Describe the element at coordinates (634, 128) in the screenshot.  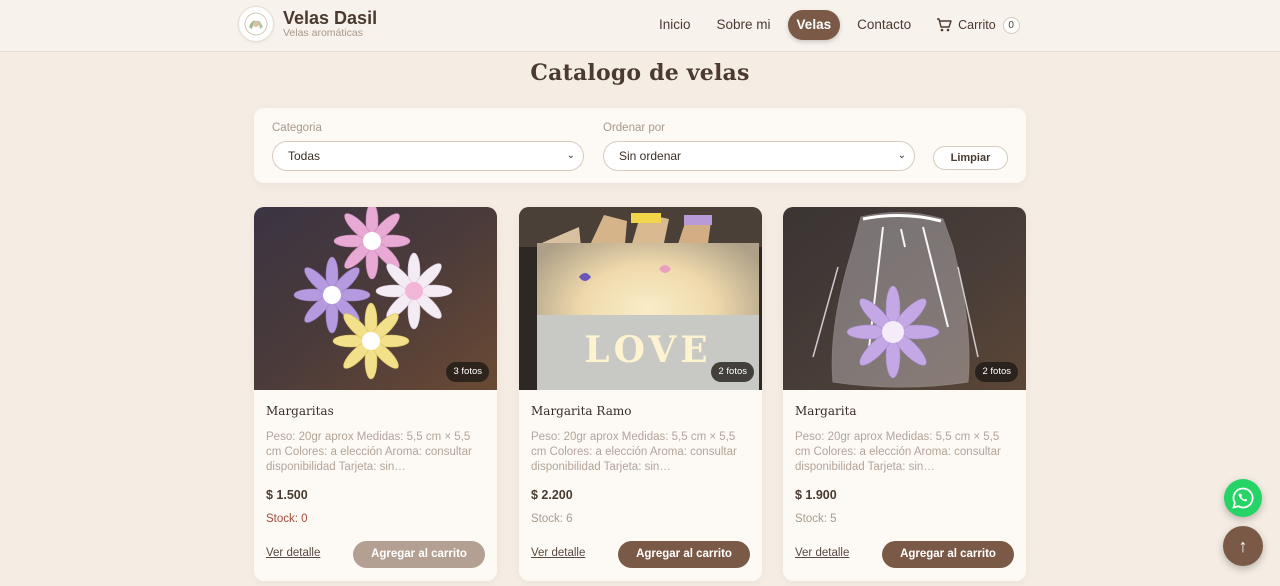
I see `sort-label: Ordenar por` at that location.